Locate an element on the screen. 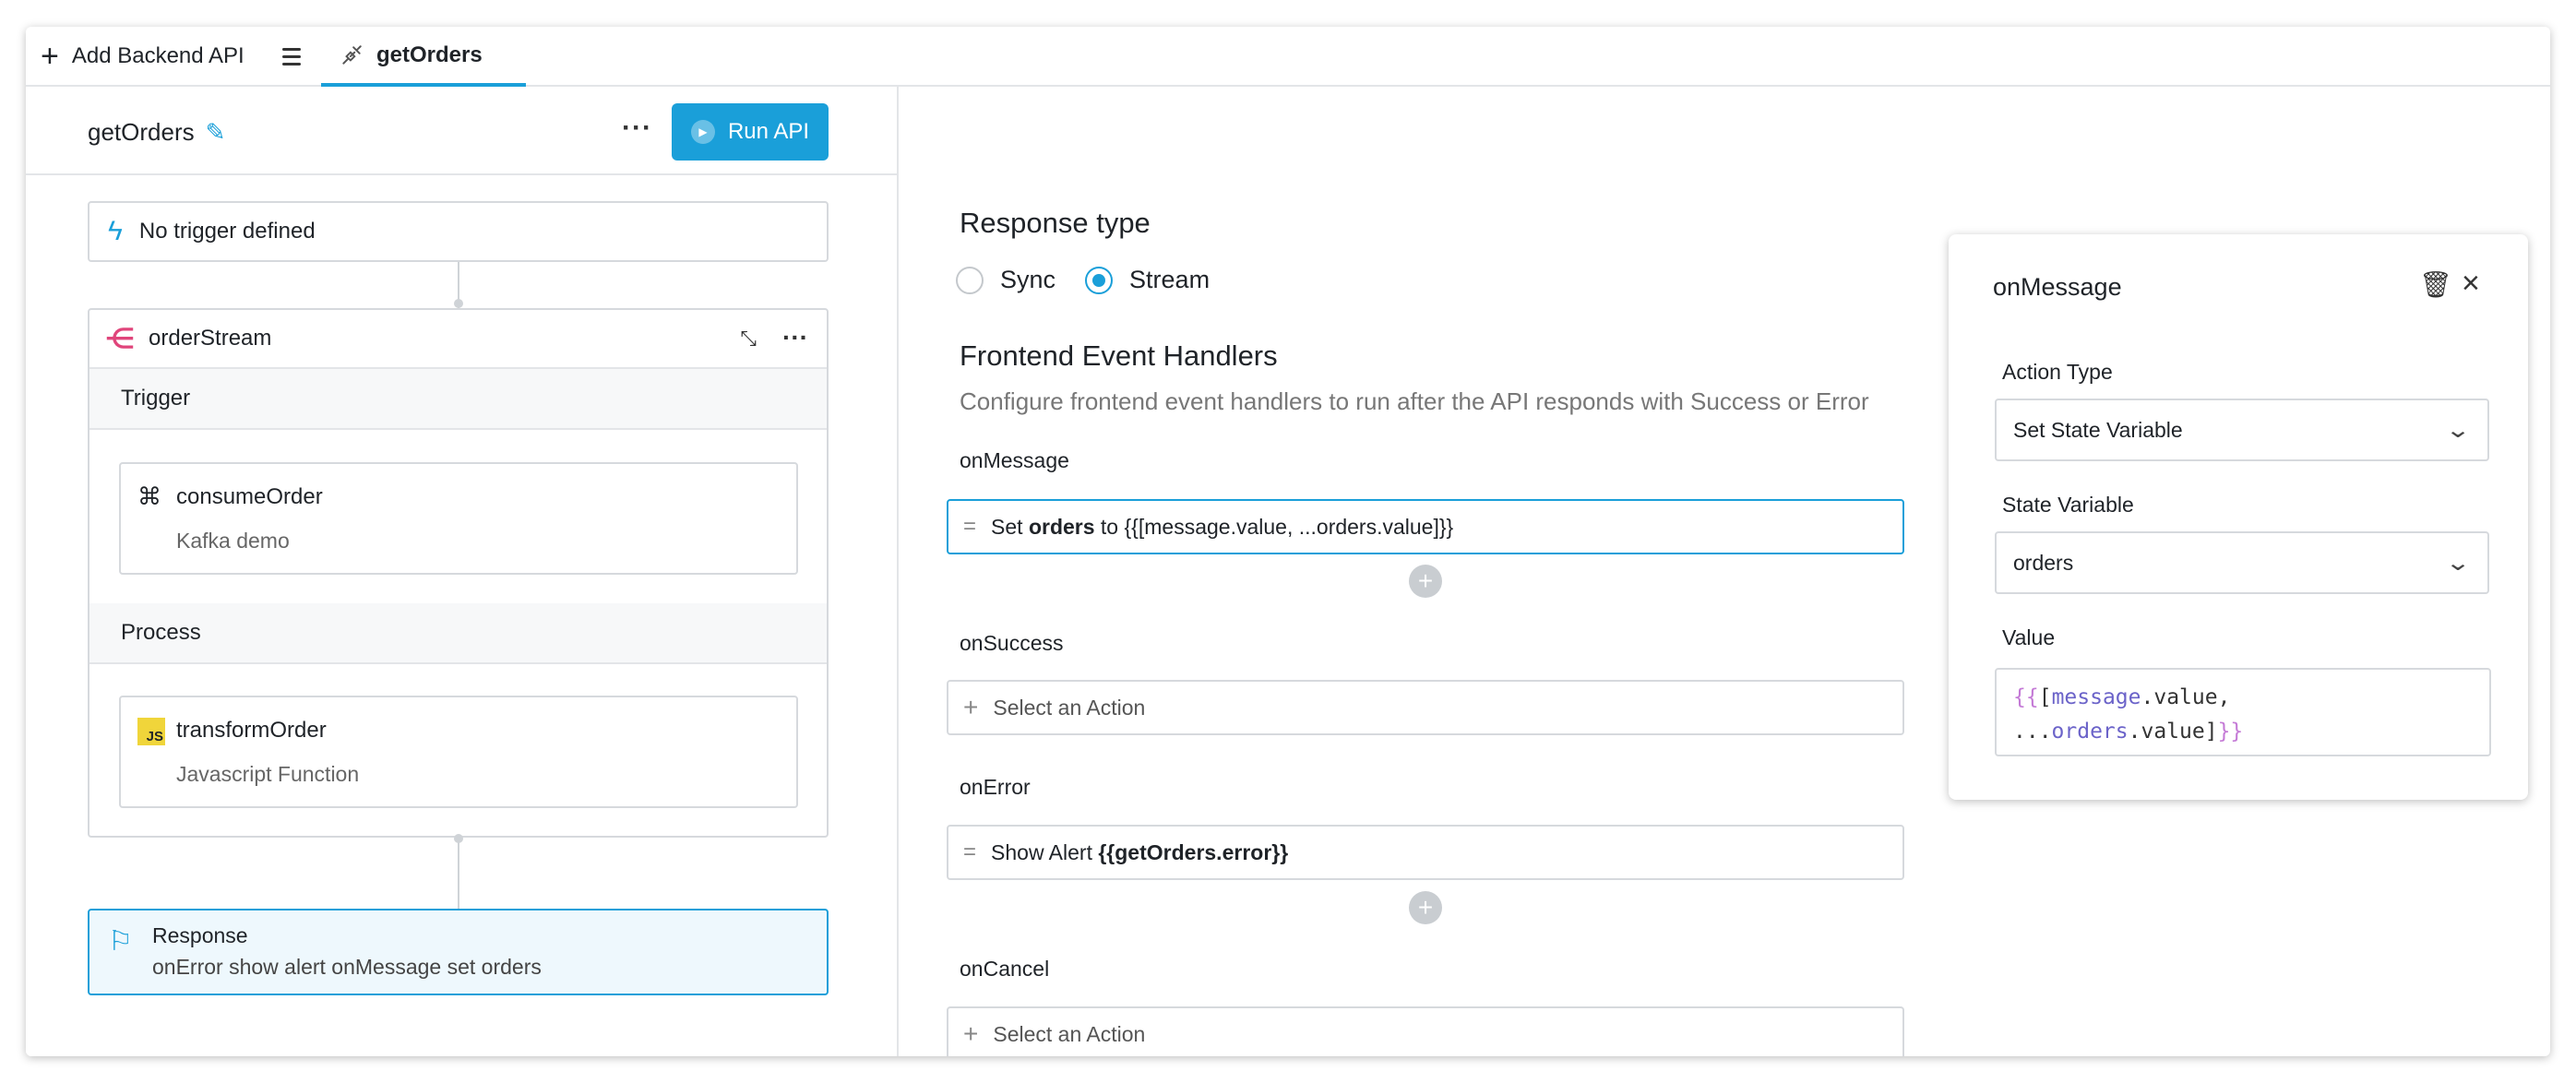 The image size is (2576, 1083). state-variable-label: State Variable is located at coordinates (2068, 505).